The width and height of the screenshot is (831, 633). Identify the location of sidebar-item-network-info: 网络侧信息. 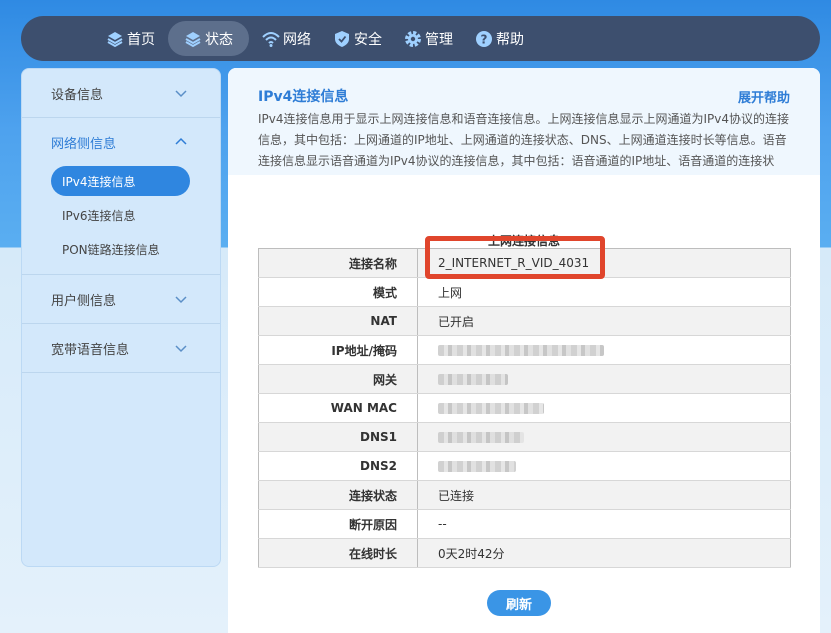
(121, 142).